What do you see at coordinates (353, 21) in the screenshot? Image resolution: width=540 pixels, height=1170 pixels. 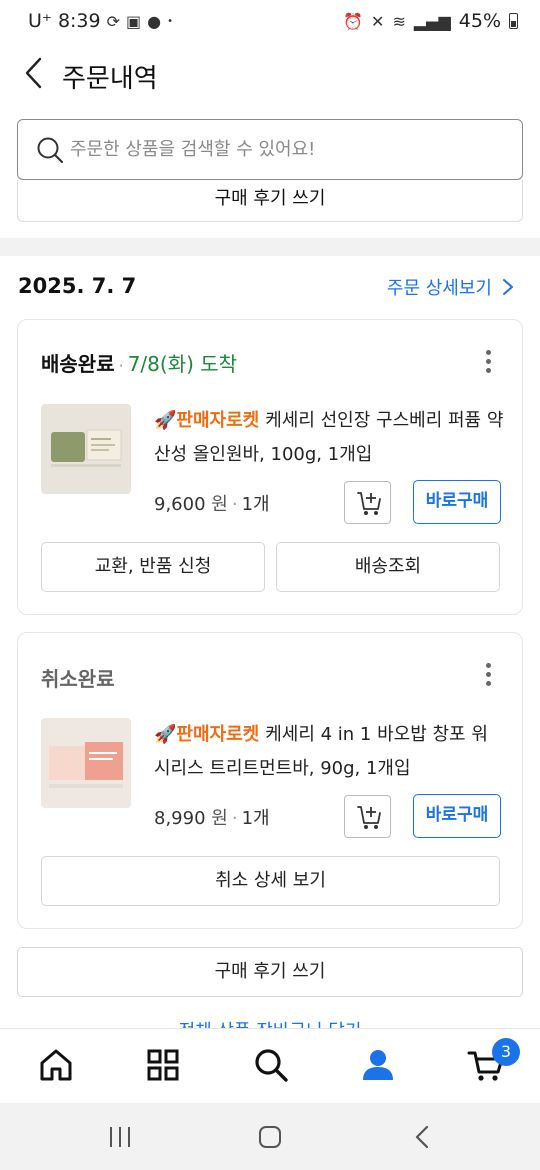 I see `alarm-icon: ⏰` at bounding box center [353, 21].